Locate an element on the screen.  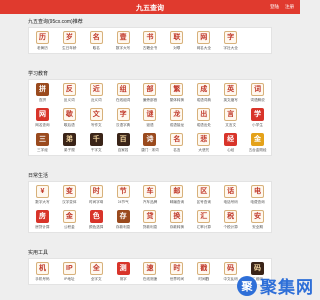
tool-item: 书古籍全书 is located at coordinates (150, 40).